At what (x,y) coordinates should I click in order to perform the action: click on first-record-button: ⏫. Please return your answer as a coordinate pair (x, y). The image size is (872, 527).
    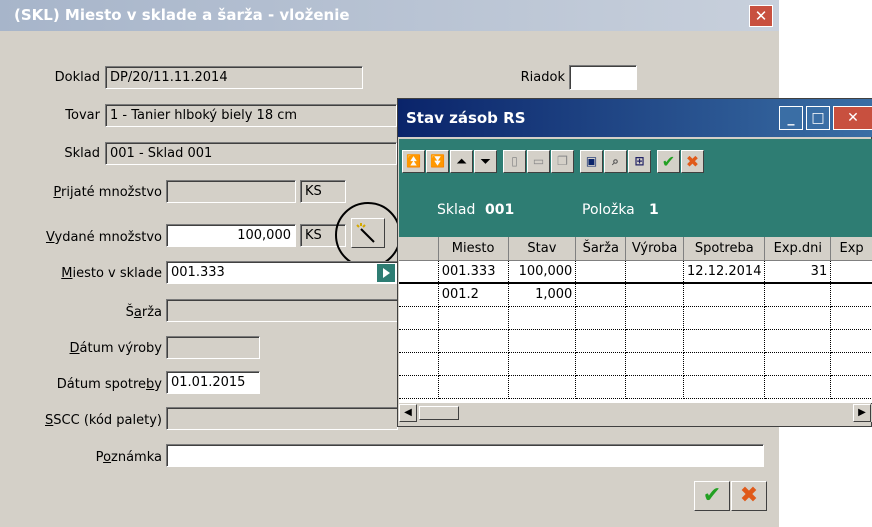
    Looking at the image, I should click on (413, 161).